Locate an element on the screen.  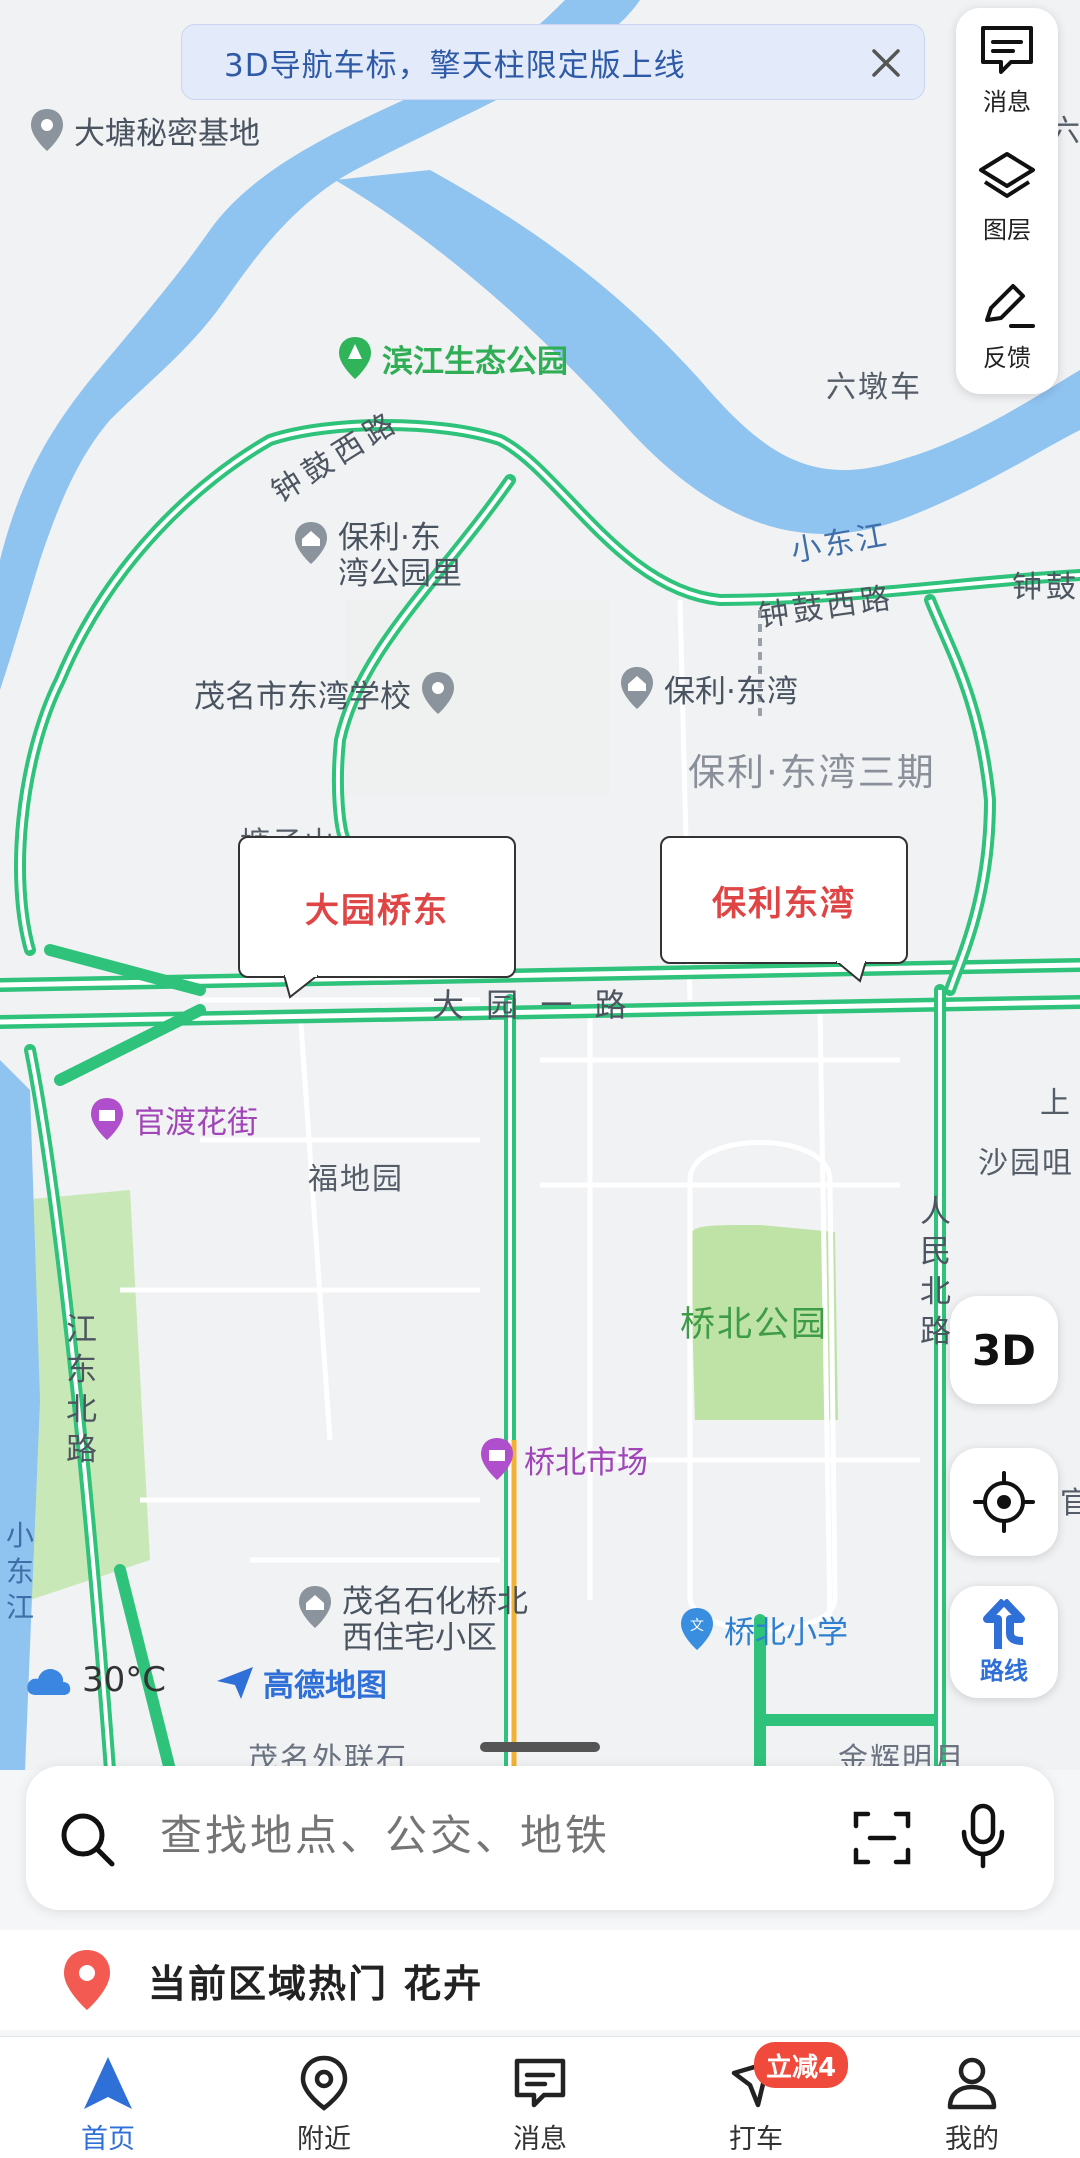
layers-icon is located at coordinates (1007, 175).